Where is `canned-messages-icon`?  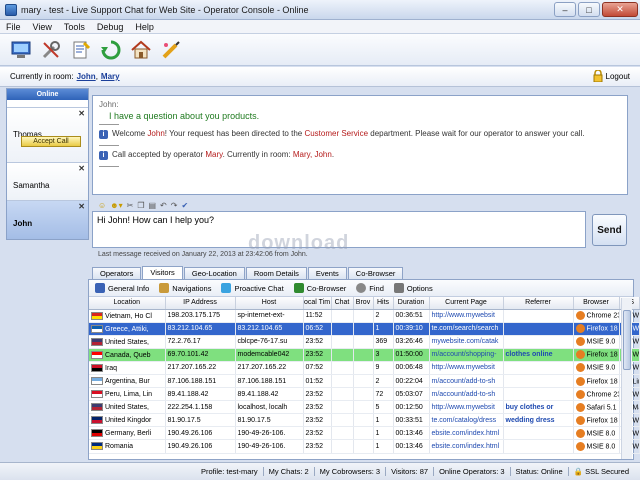
canned-messages-icon is located at coordinates (81, 50).